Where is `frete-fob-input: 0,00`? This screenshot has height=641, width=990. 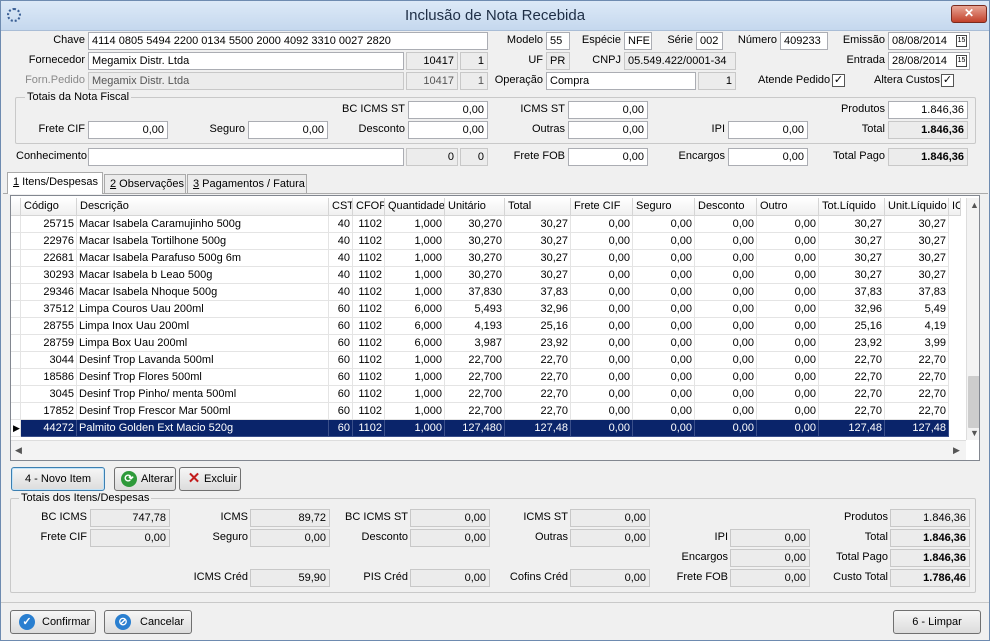 frete-fob-input: 0,00 is located at coordinates (608, 157).